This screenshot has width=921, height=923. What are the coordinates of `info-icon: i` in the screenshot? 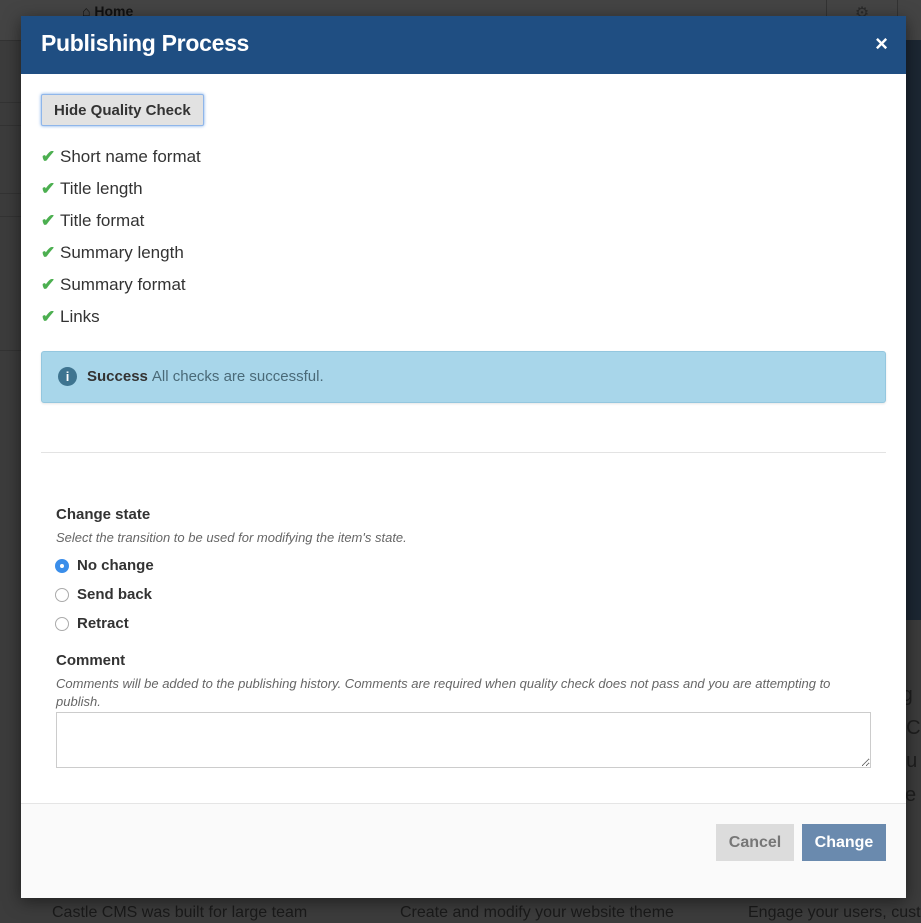 It's located at (67, 376).